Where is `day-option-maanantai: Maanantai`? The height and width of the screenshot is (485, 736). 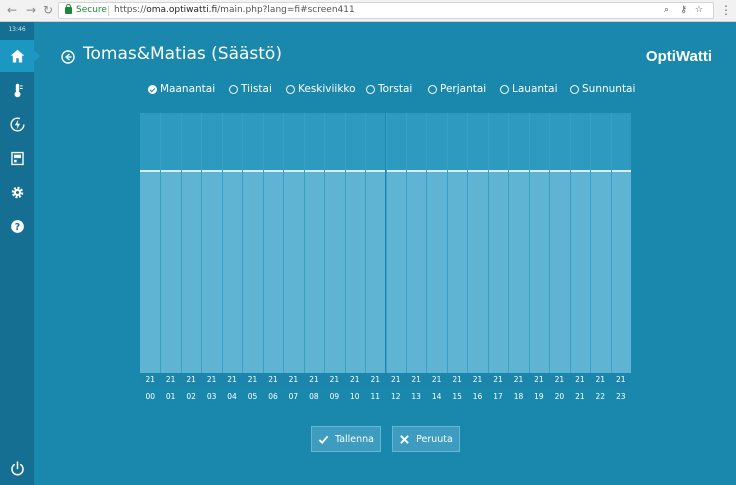 day-option-maanantai: Maanantai is located at coordinates (181, 89).